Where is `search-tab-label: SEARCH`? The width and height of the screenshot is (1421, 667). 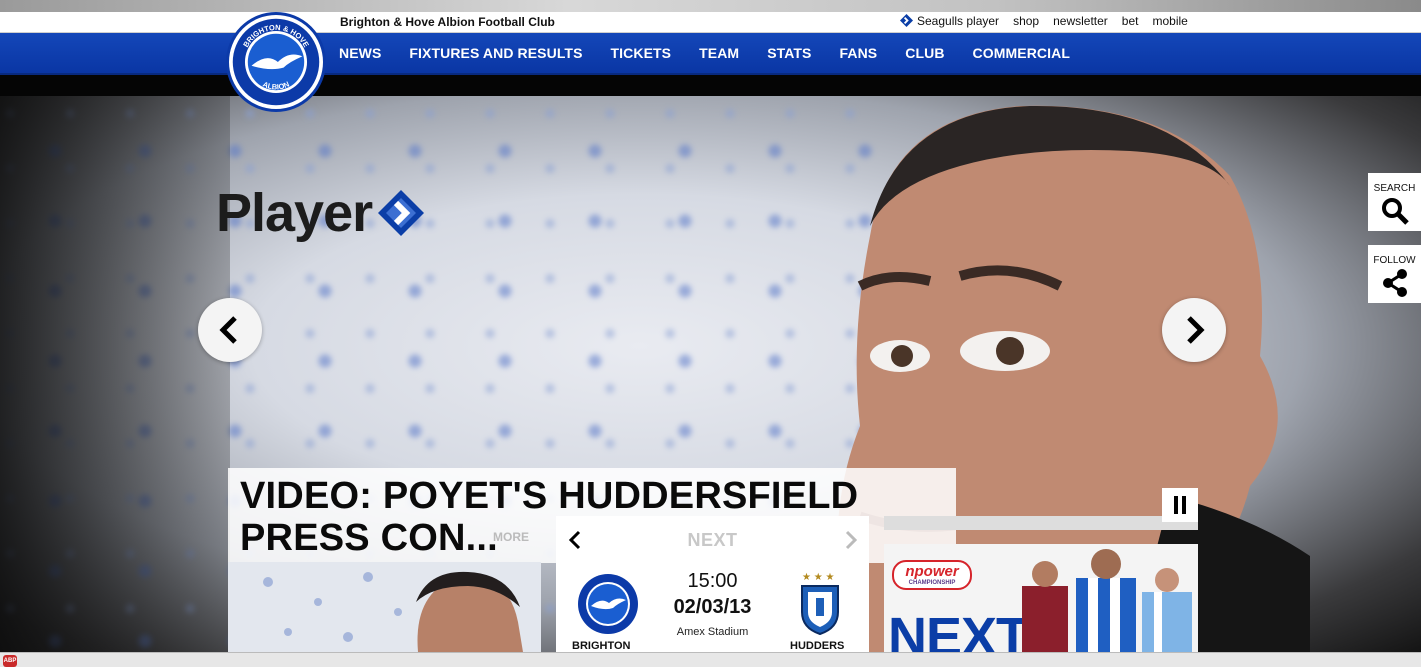
search-tab-label: SEARCH is located at coordinates (1394, 188).